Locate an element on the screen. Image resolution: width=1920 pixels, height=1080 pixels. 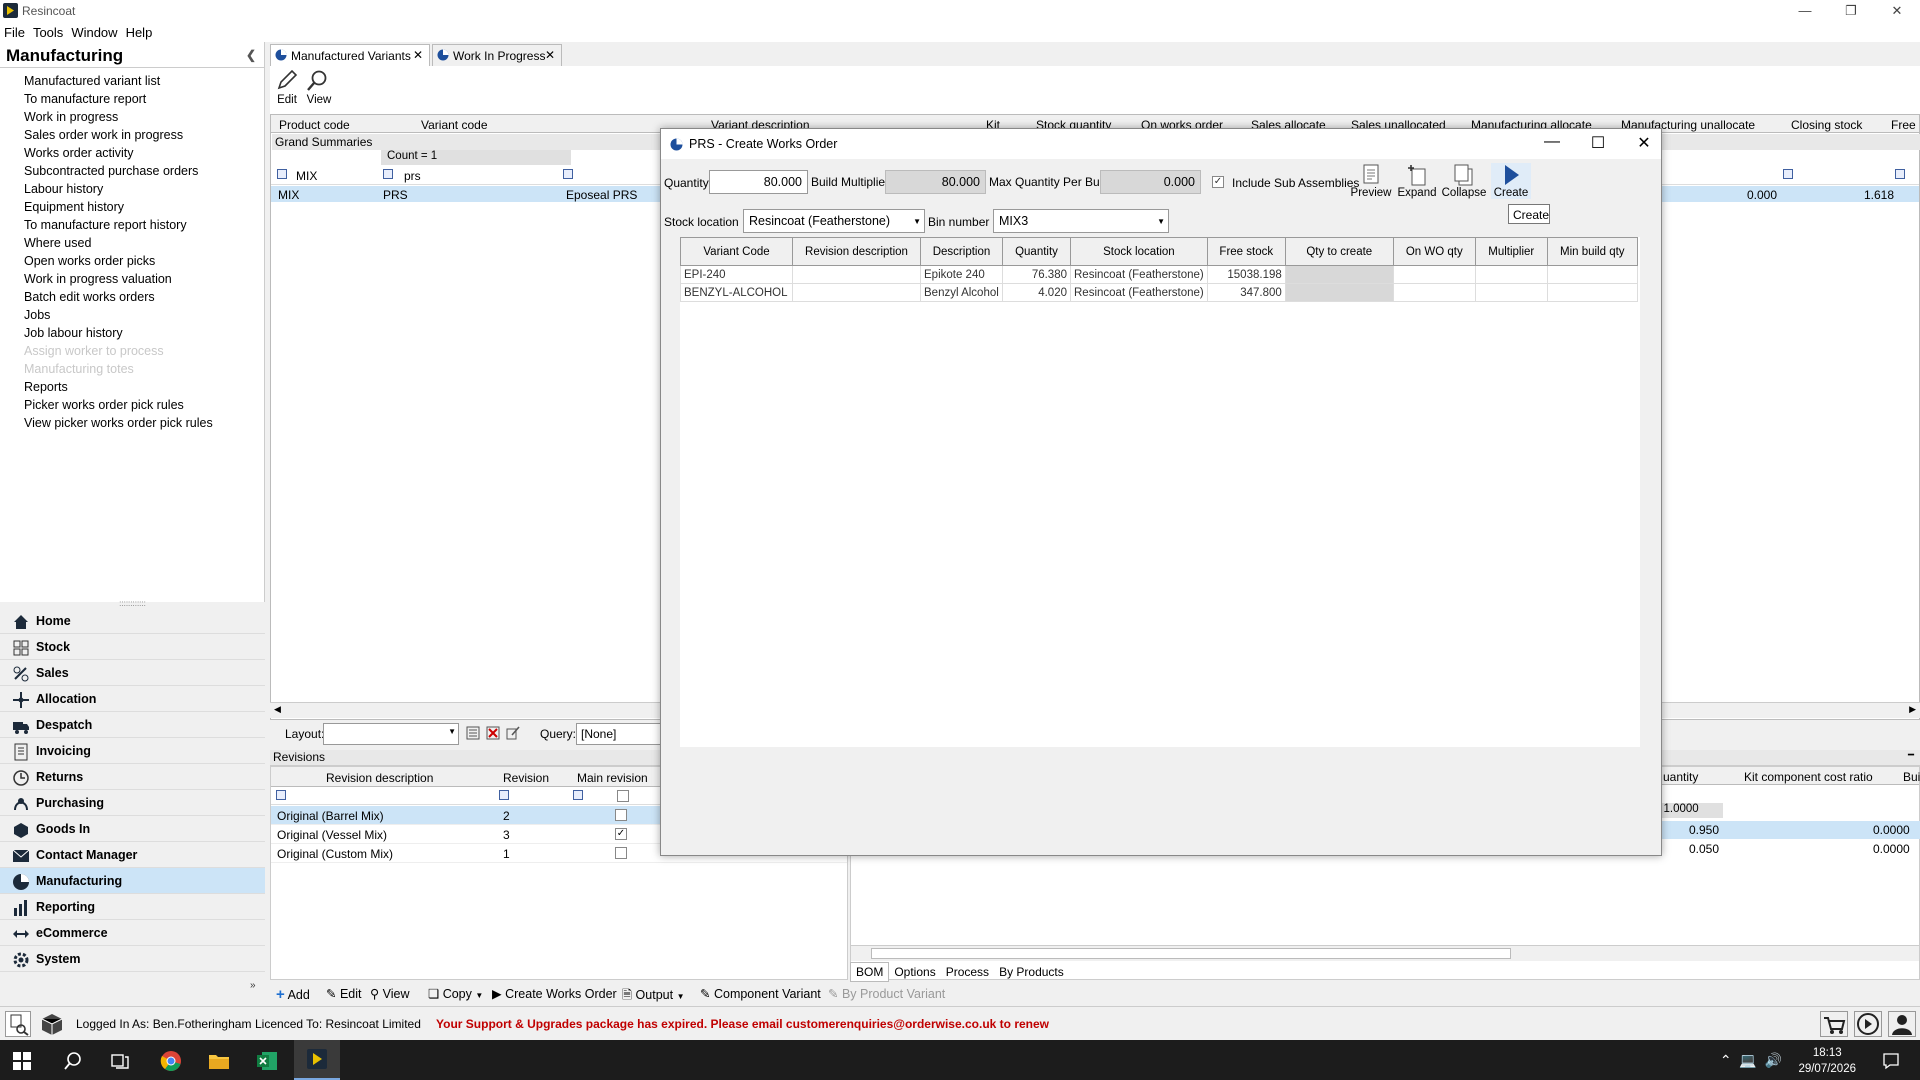
col-qty-to-create: Qty to create is located at coordinates (1339, 251).